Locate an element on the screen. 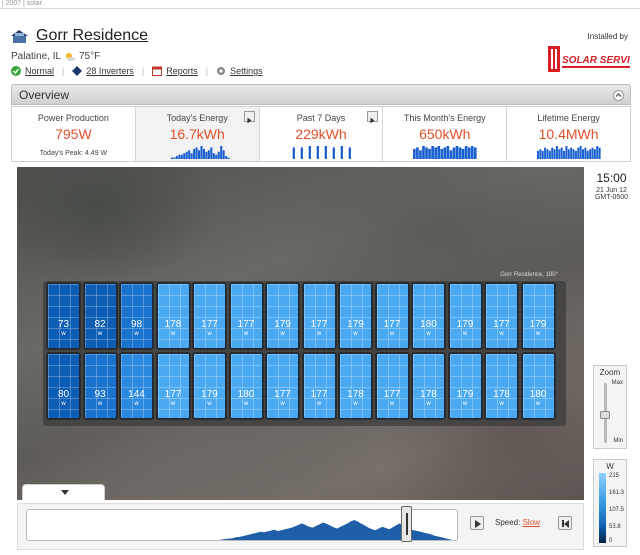 The image size is (640, 555). house-label: Gorr Residence, 180° is located at coordinates (529, 275).